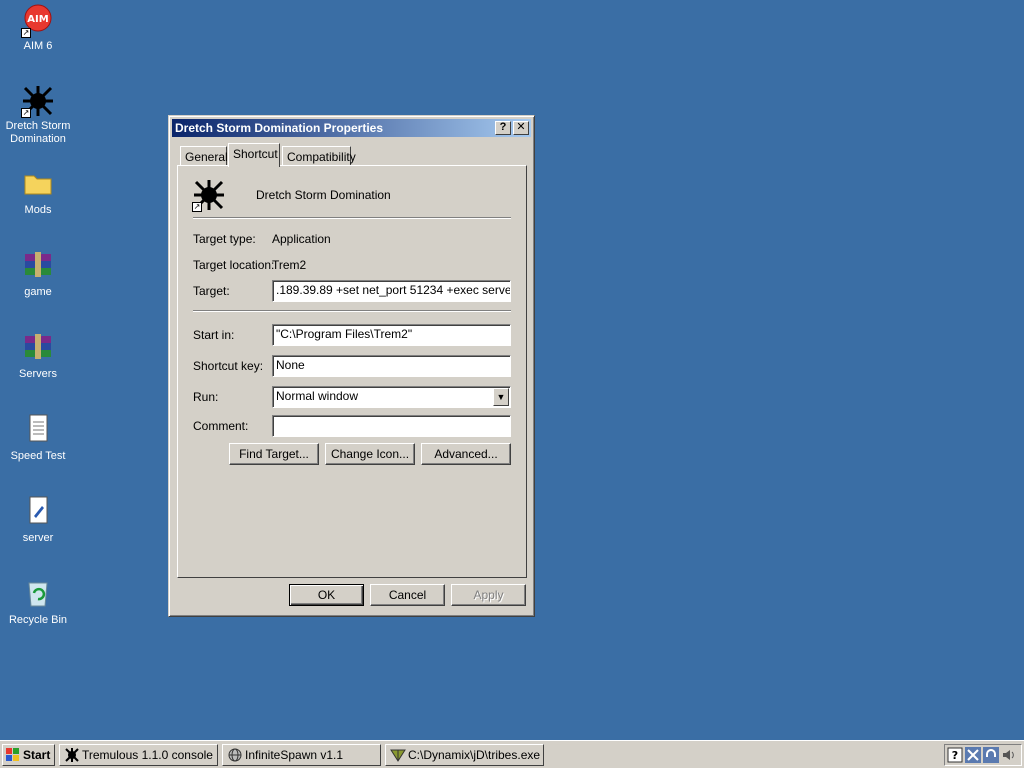 The height and width of the screenshot is (768, 1024). Describe the element at coordinates (37, 755) in the screenshot. I see `start-label: Start` at that location.